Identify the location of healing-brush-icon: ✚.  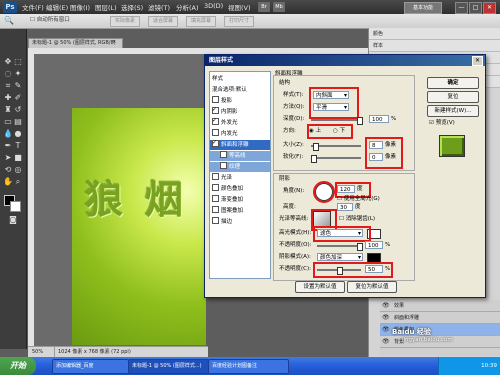
(8, 98).